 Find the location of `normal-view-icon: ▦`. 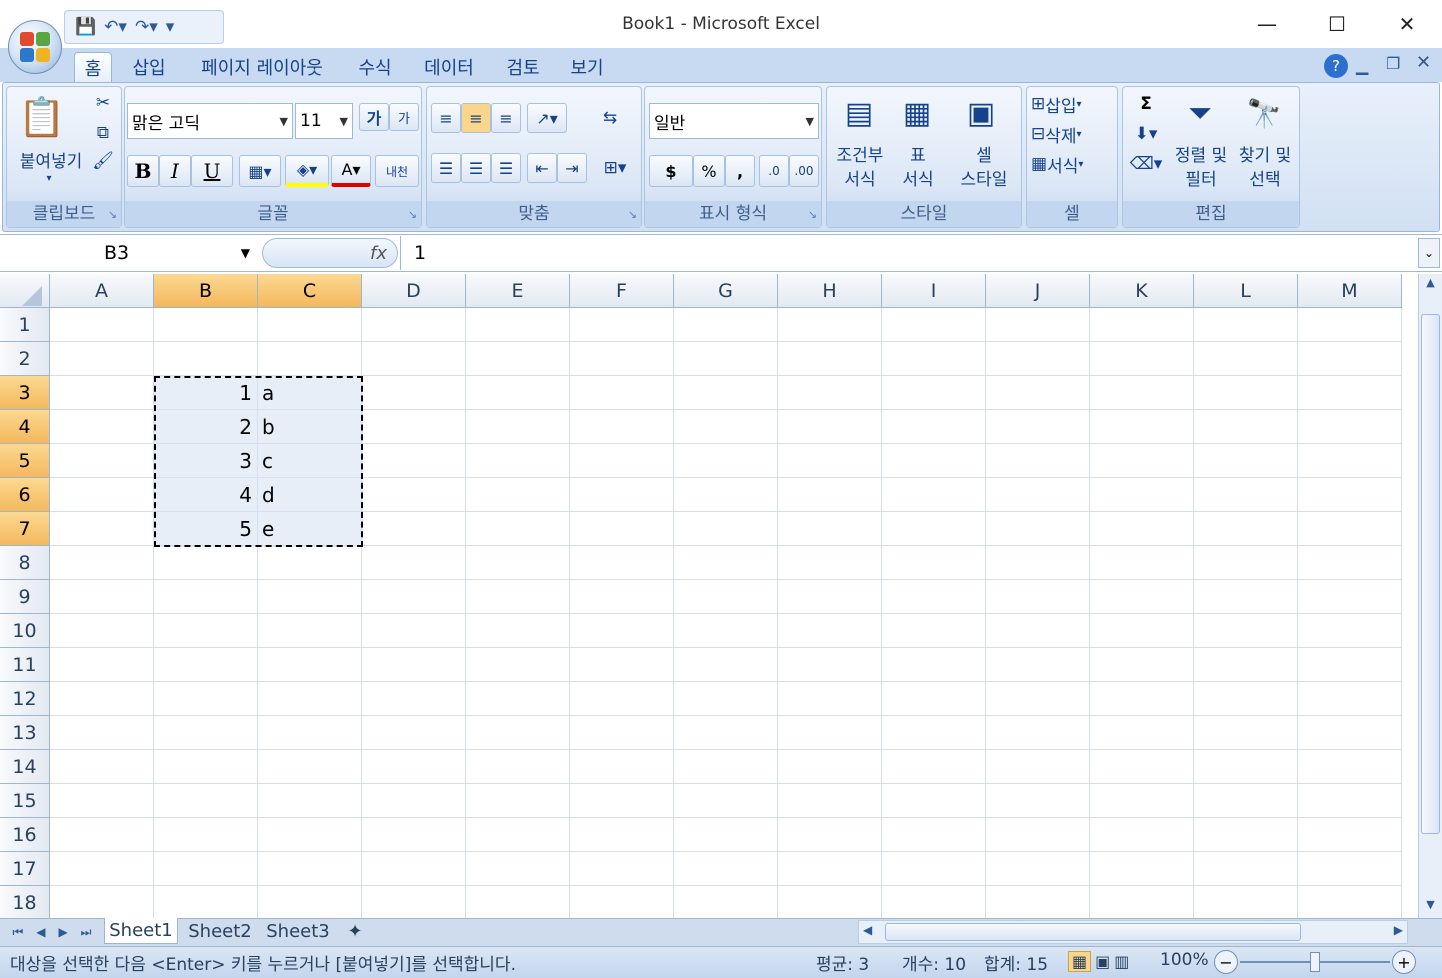

normal-view-icon: ▦ is located at coordinates (1080, 961).